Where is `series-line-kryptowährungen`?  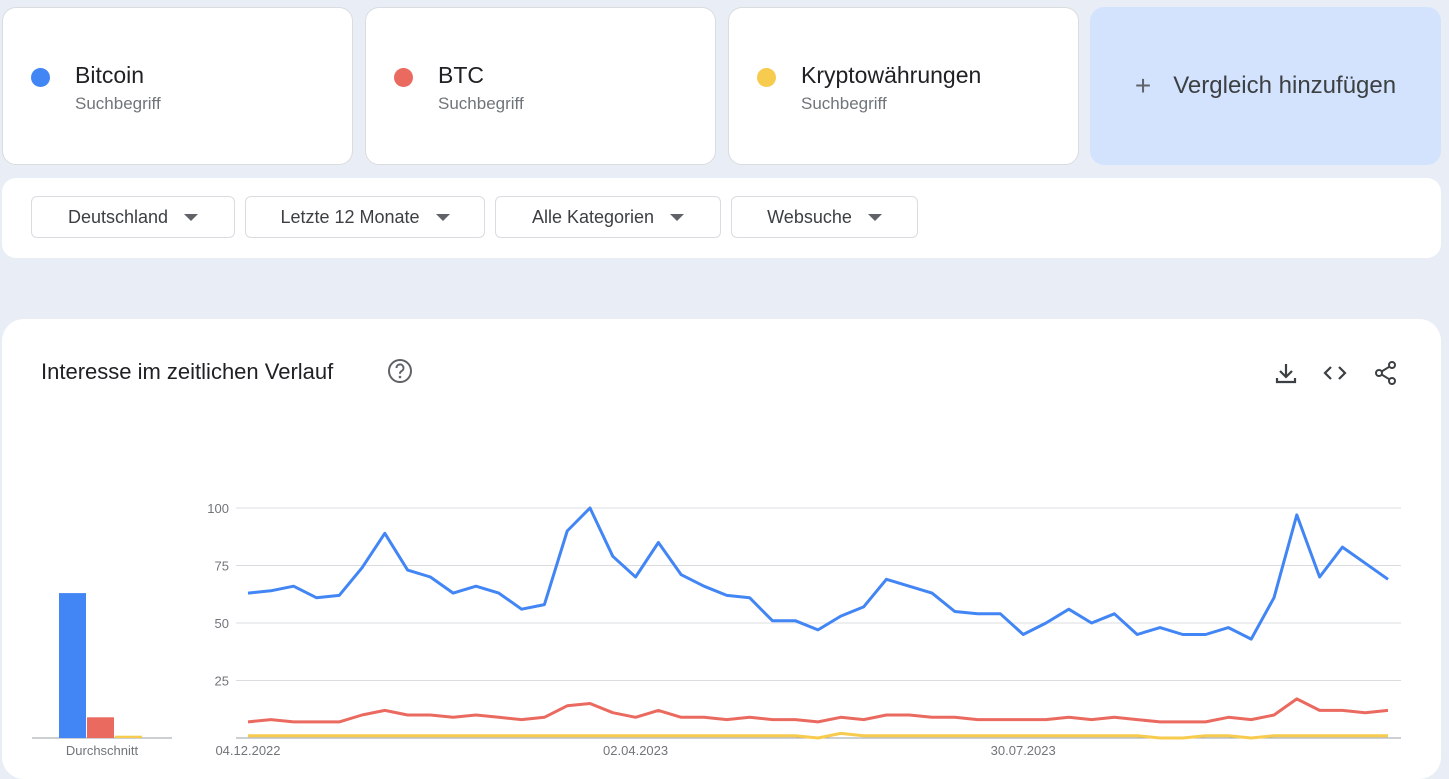 series-line-kryptowährungen is located at coordinates (818, 735).